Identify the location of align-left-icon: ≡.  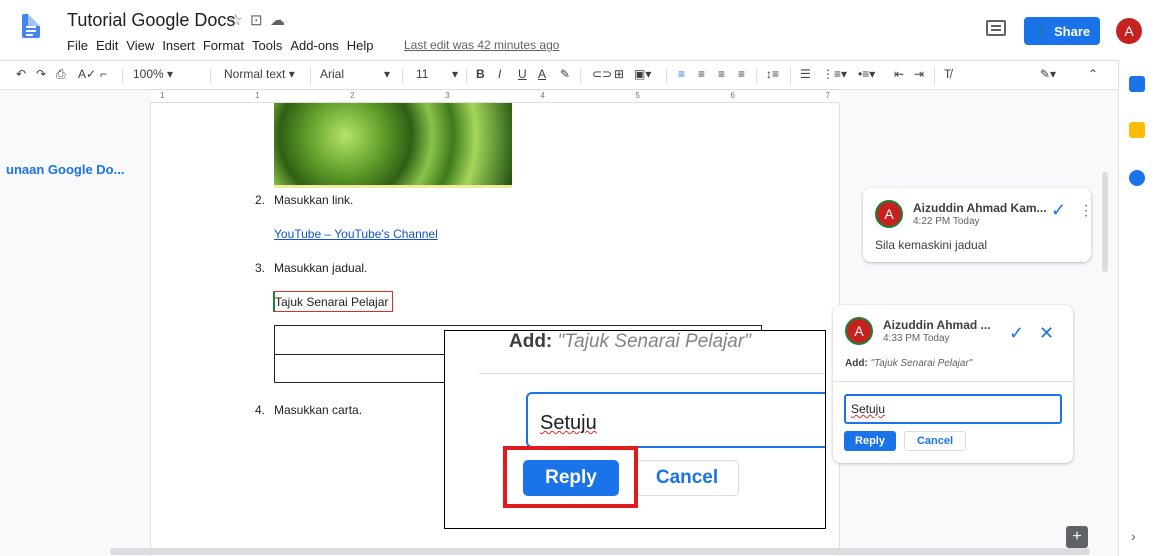
(681, 74).